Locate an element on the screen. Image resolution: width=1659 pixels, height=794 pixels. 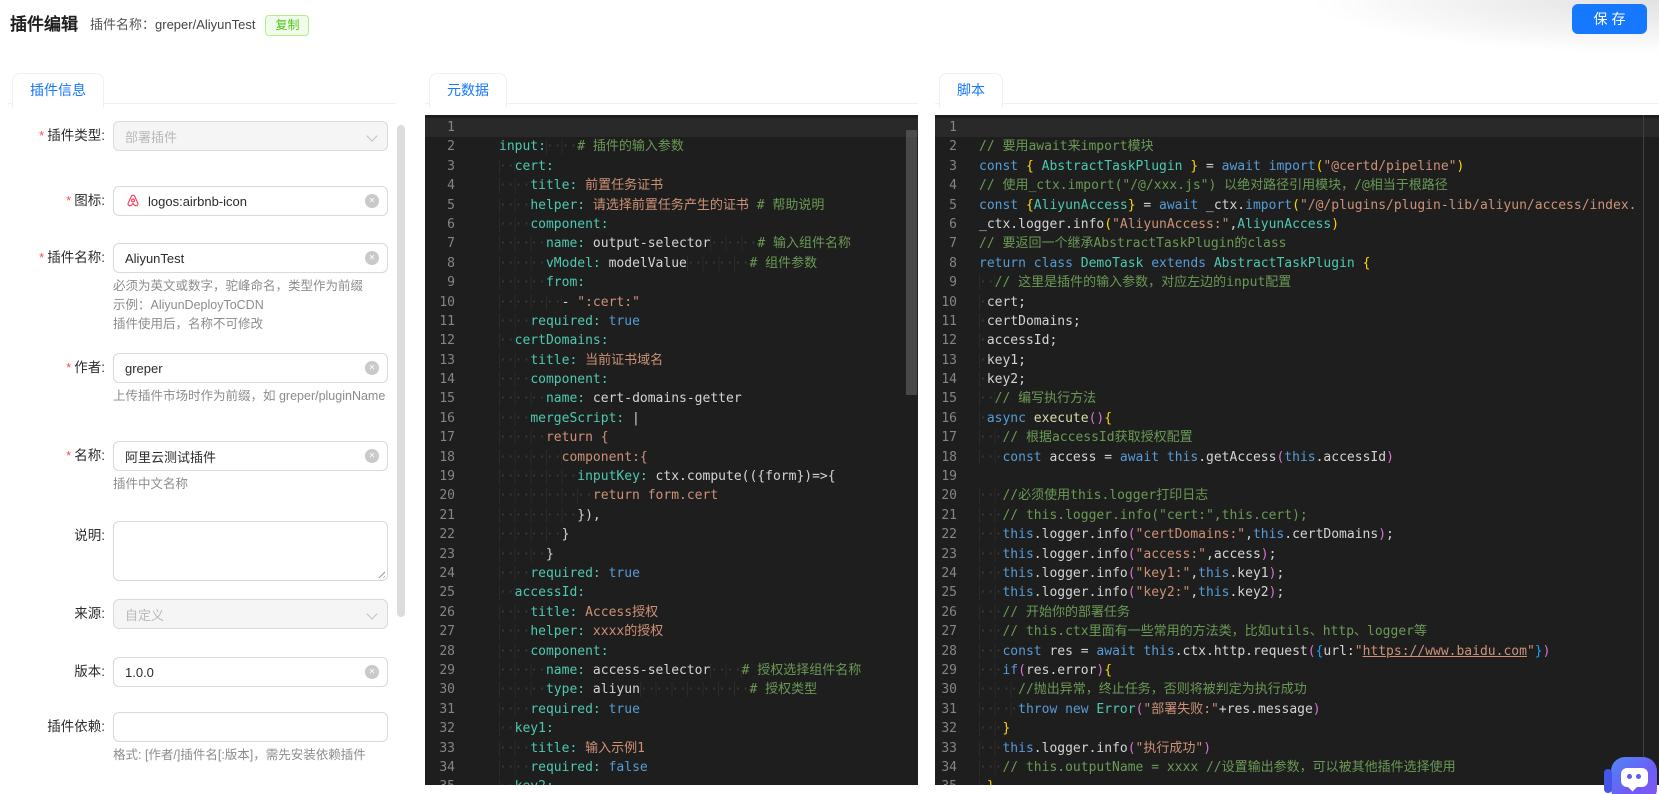
form-row-source: 来源: 自定义 is located at coordinates (202, 614).